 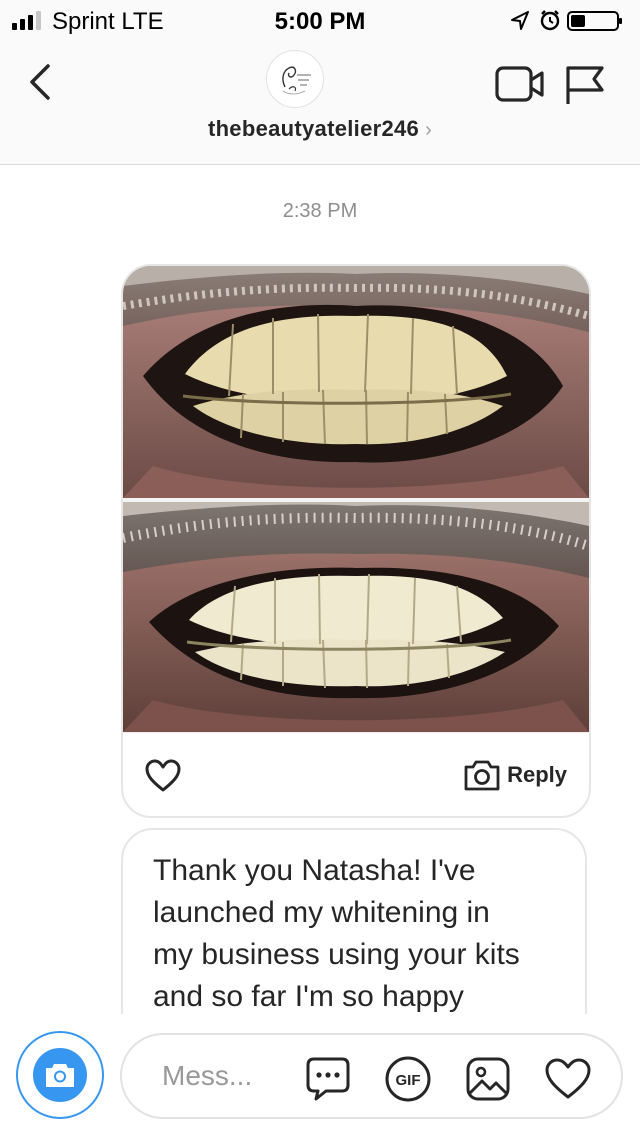 I want to click on chat-header: thebeautyatelier246 ›, so click(x=320, y=102).